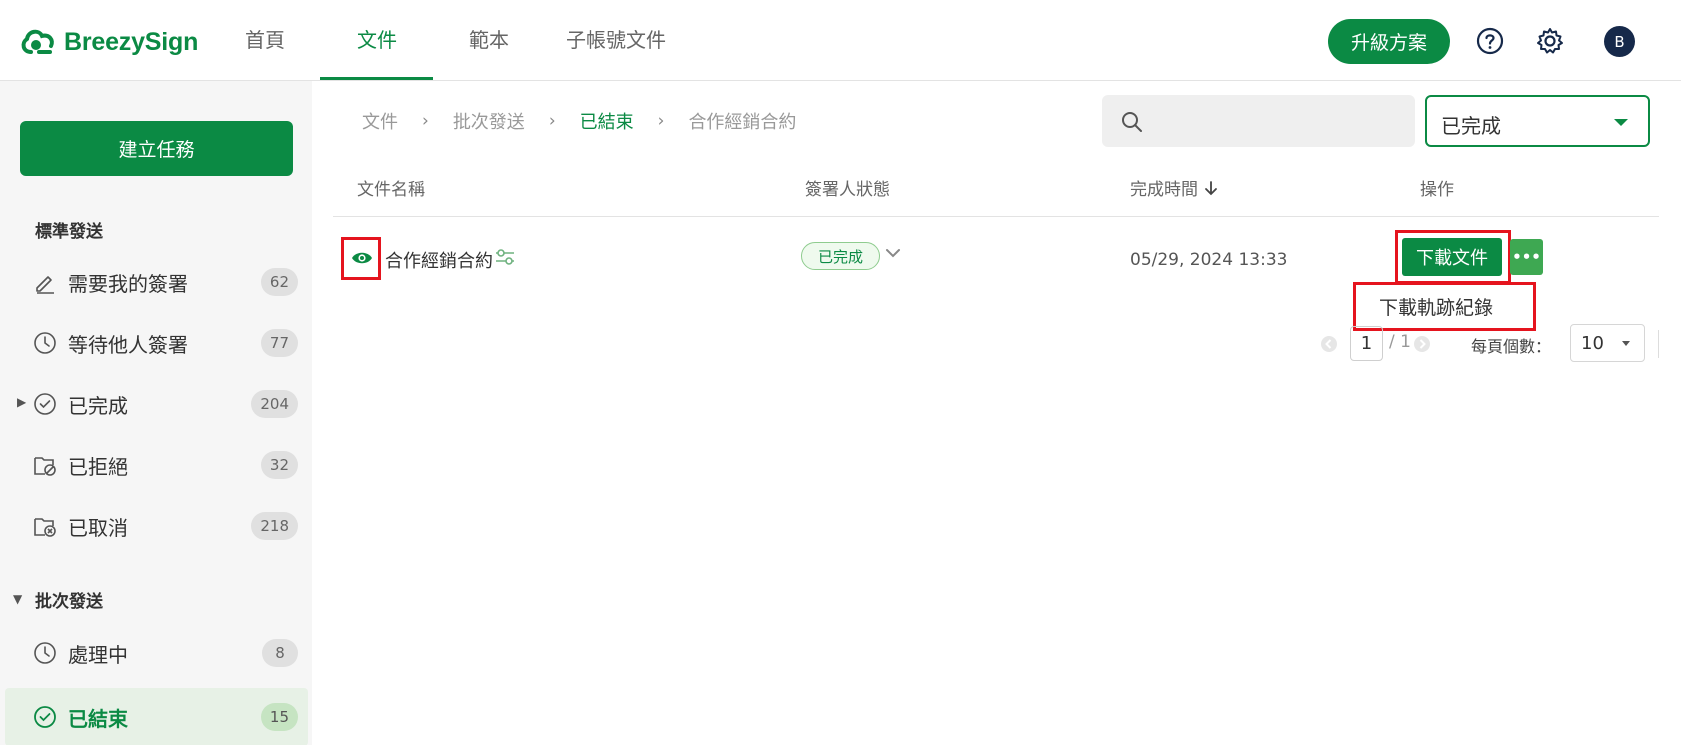  Describe the element at coordinates (1490, 41) in the screenshot. I see `help-icon` at that location.